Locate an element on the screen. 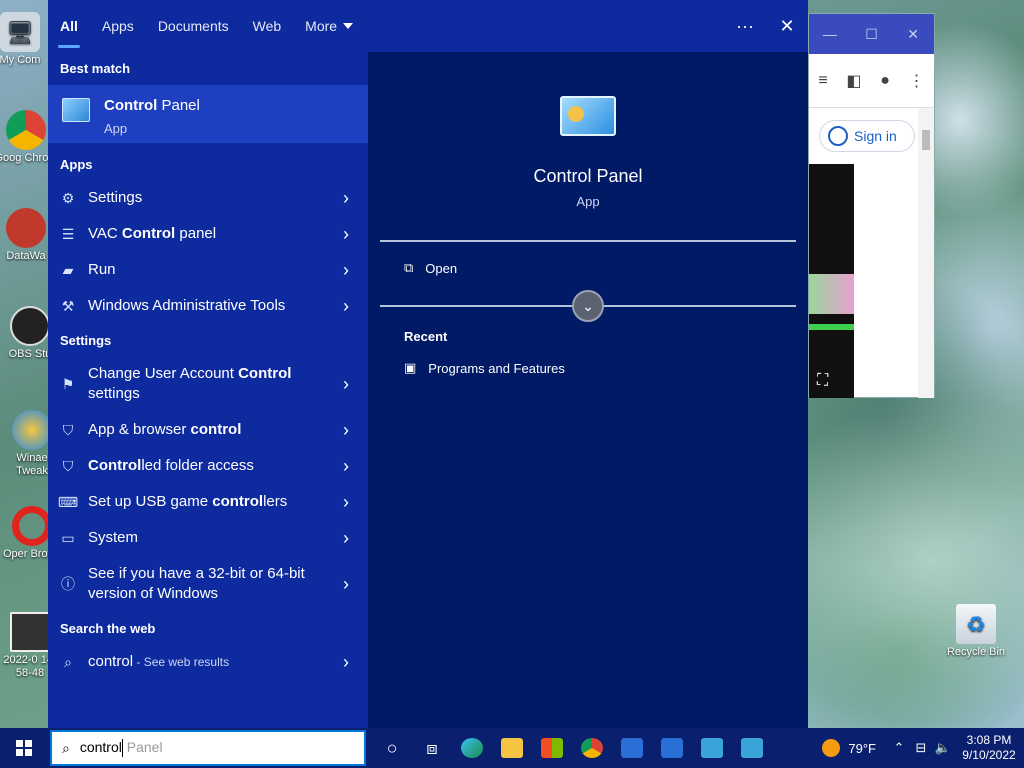 The width and height of the screenshot is (1024, 768). video-frame is located at coordinates (831, 294).